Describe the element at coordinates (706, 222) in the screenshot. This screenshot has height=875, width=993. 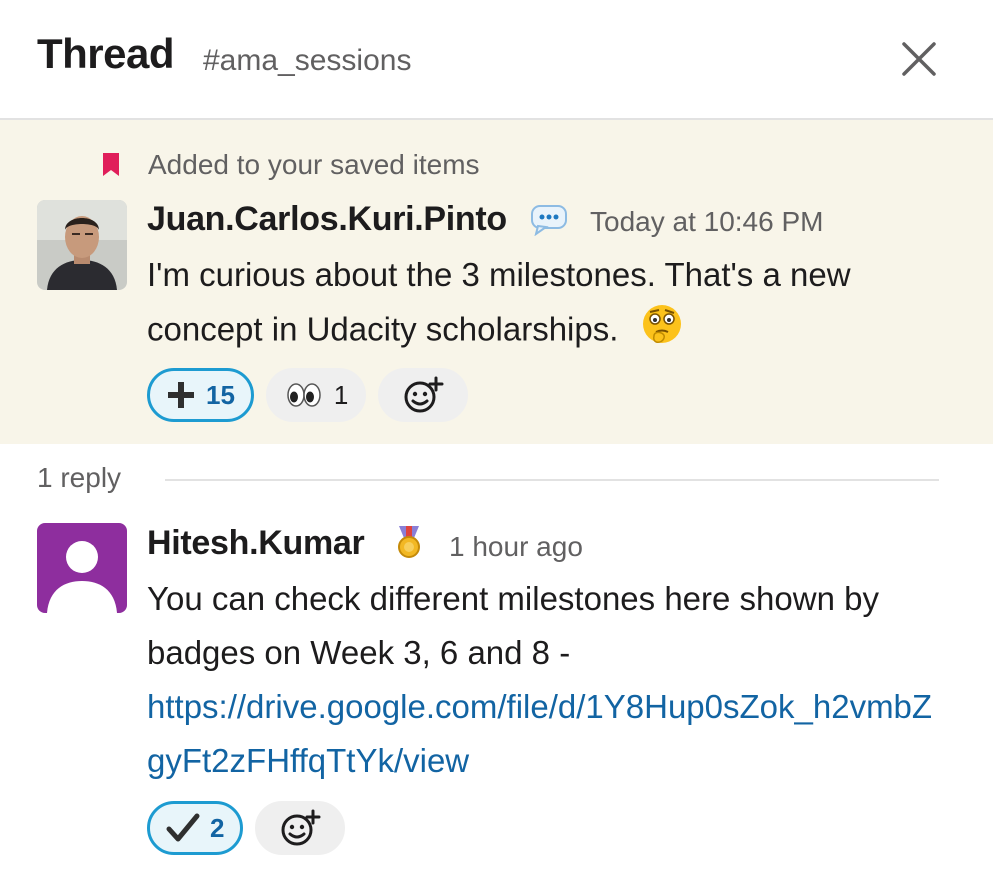
I see `message-timestamp: Today at 10:46 PM` at that location.